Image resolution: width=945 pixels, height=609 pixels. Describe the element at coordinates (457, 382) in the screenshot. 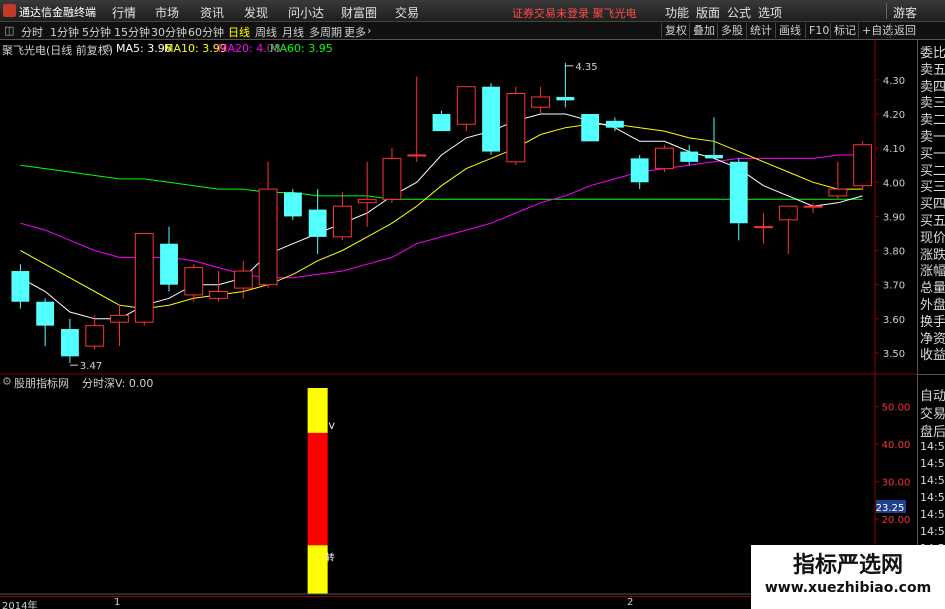

I see `indicator-info-line: ⚙ 股朋指标网 分时深V: 0.00` at that location.